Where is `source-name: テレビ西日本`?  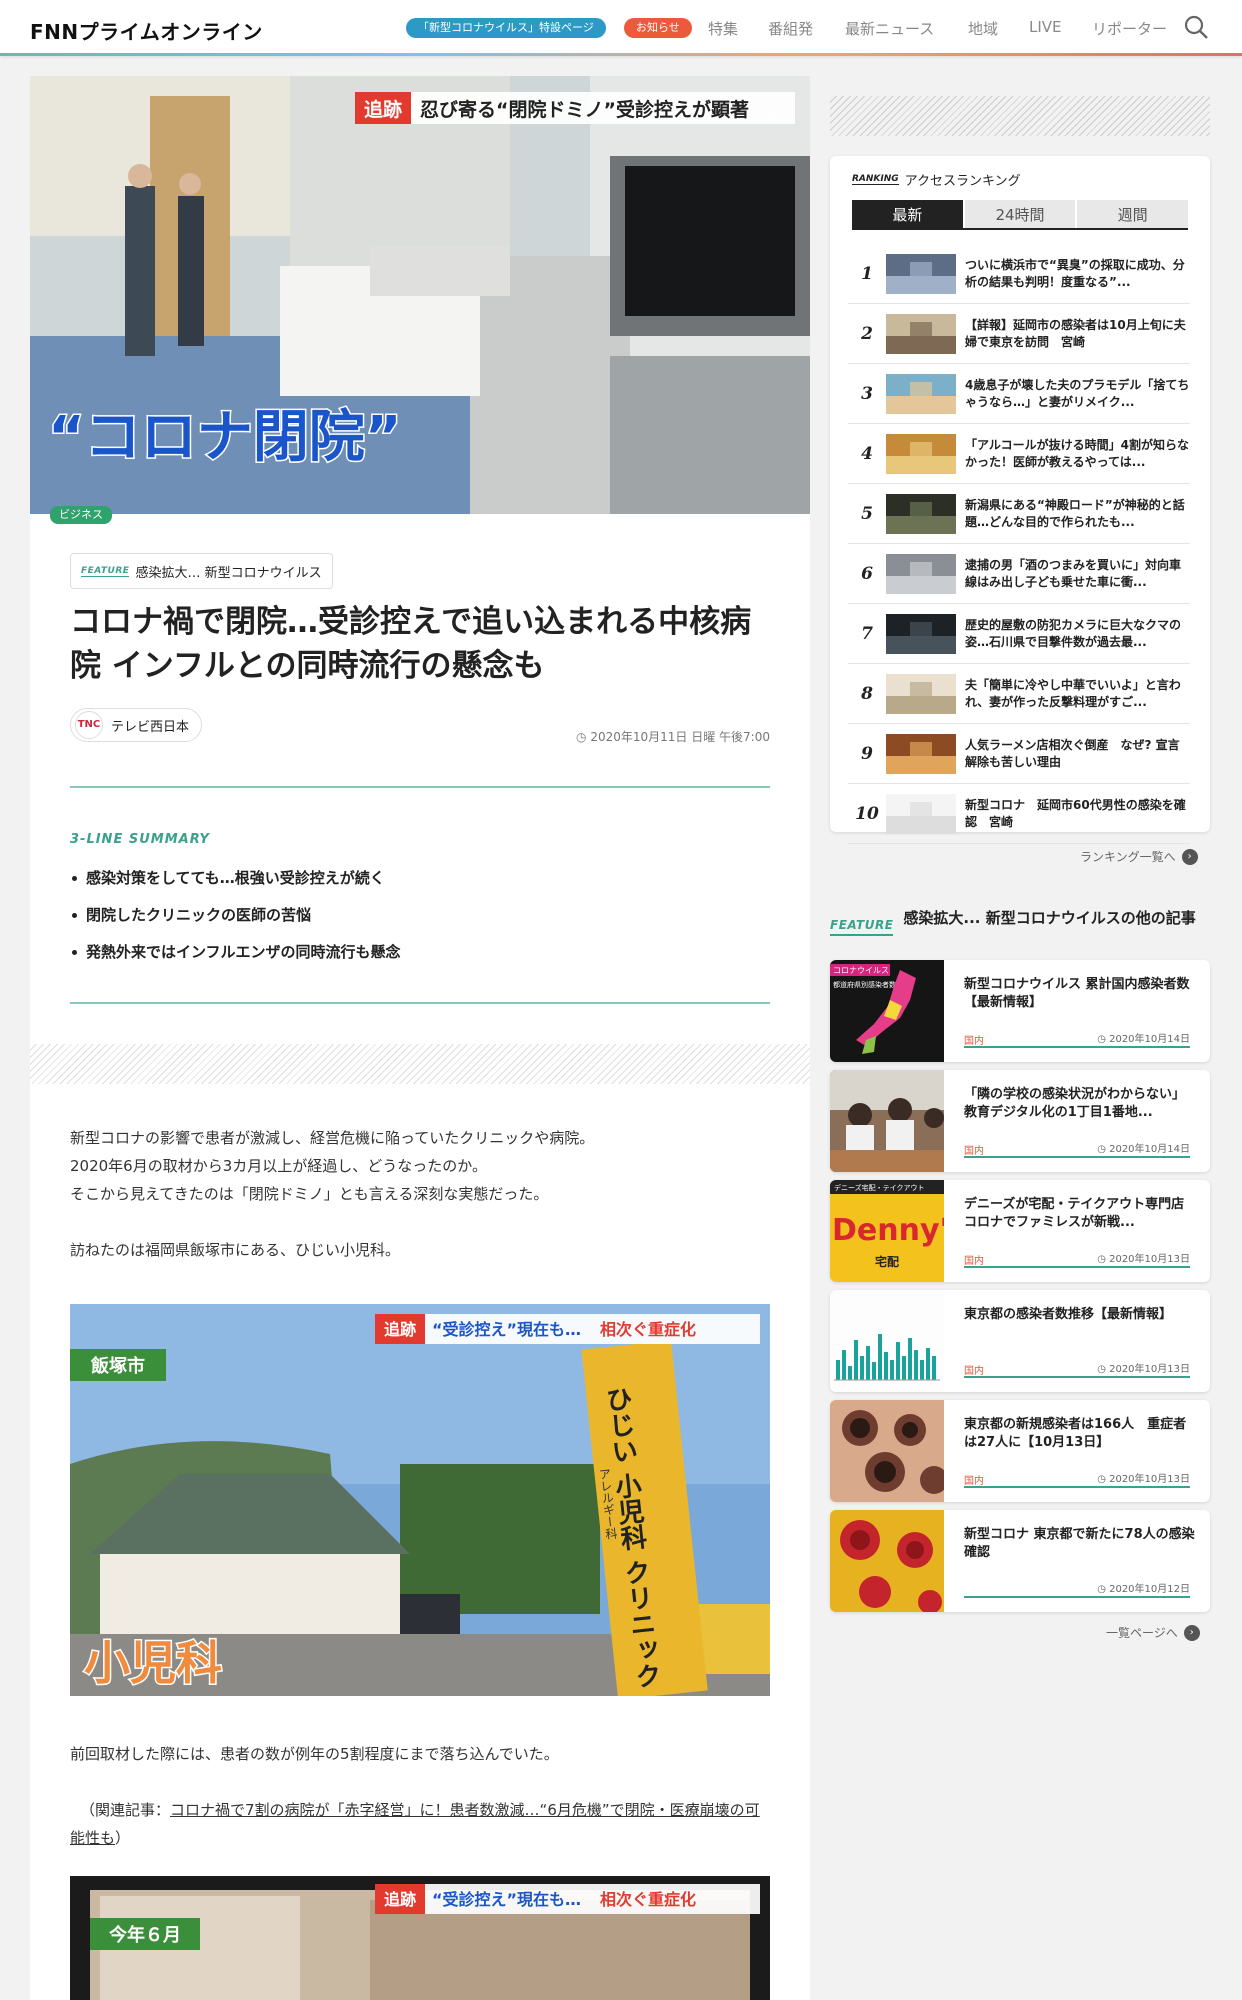
source-name: テレビ西日本 is located at coordinates (150, 727).